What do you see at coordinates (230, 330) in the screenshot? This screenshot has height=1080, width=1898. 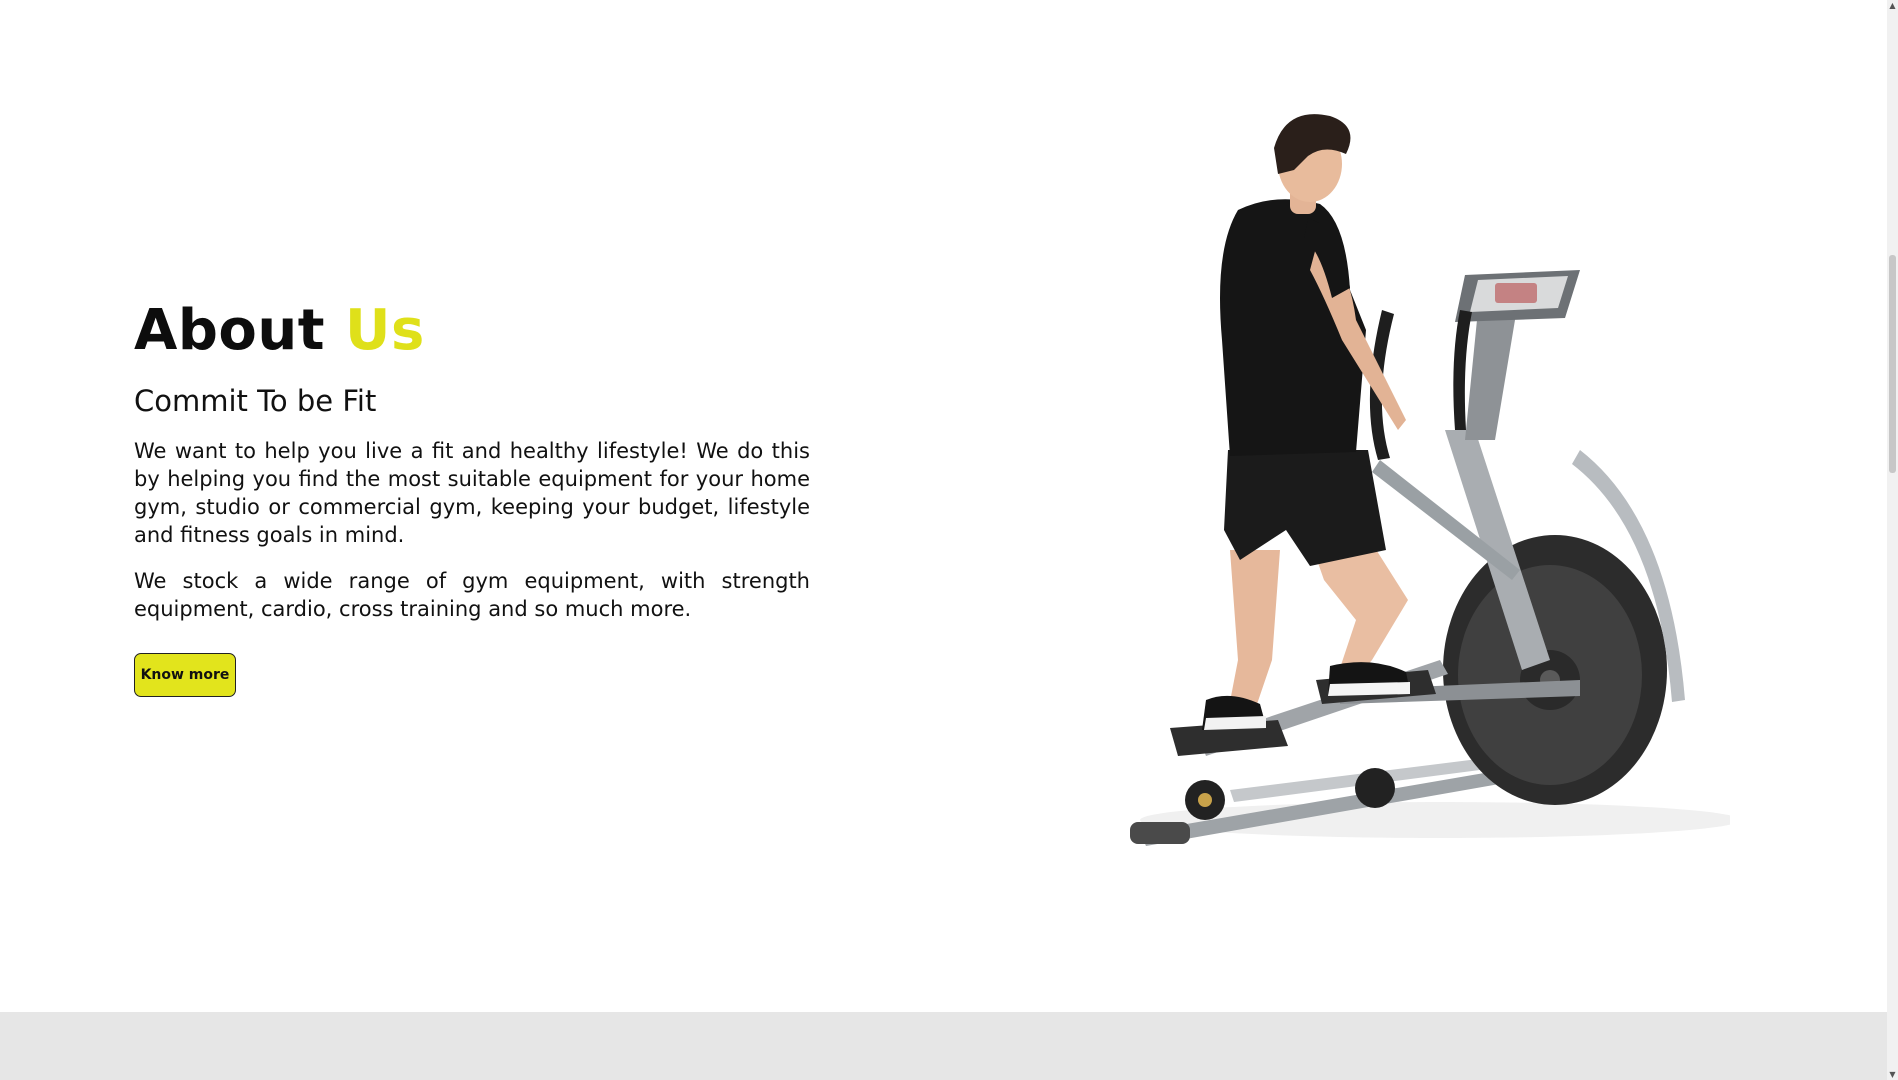 I see `about-title-main: About` at bounding box center [230, 330].